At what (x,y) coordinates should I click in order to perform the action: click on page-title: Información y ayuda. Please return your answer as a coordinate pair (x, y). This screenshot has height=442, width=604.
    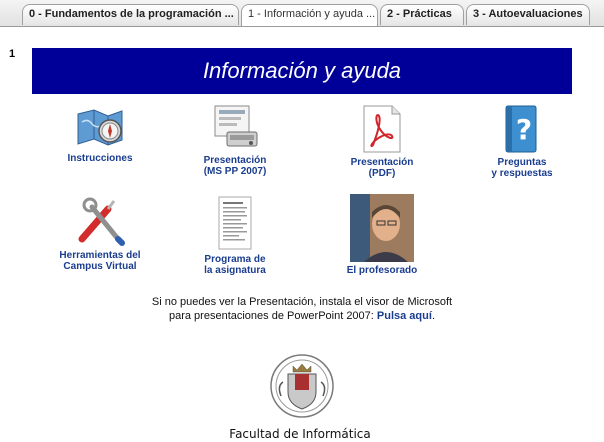
    Looking at the image, I should click on (302, 71).